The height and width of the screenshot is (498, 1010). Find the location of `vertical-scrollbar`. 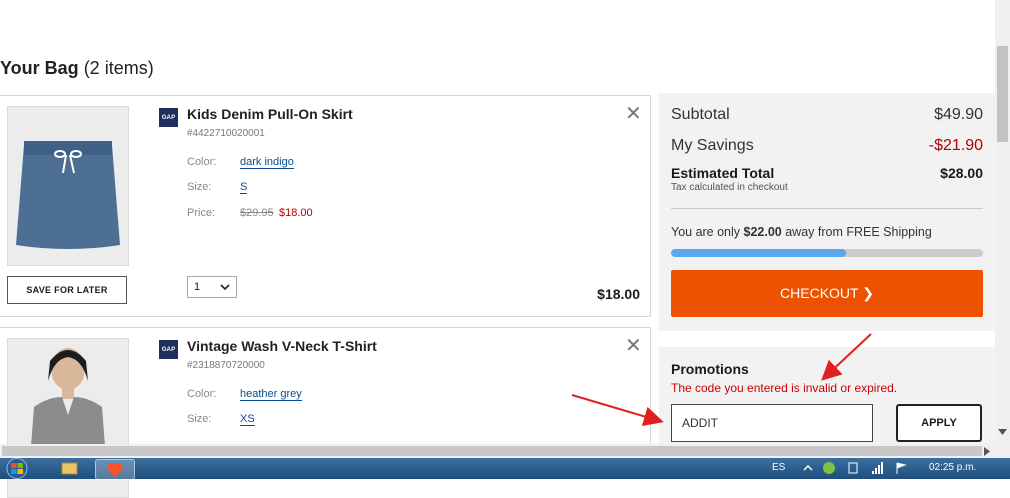

vertical-scrollbar is located at coordinates (1002, 222).